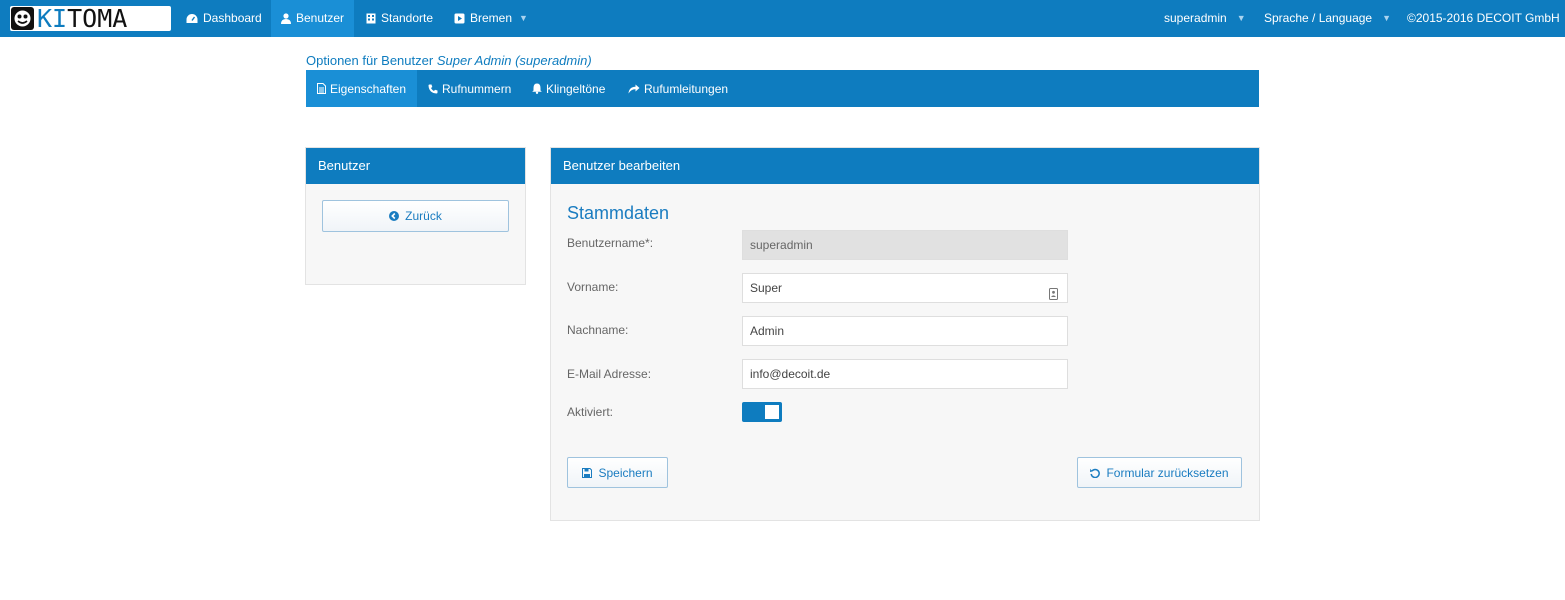 This screenshot has width=1565, height=600. Describe the element at coordinates (407, 18) in the screenshot. I see `nav-standorte-label: Standorte` at that location.